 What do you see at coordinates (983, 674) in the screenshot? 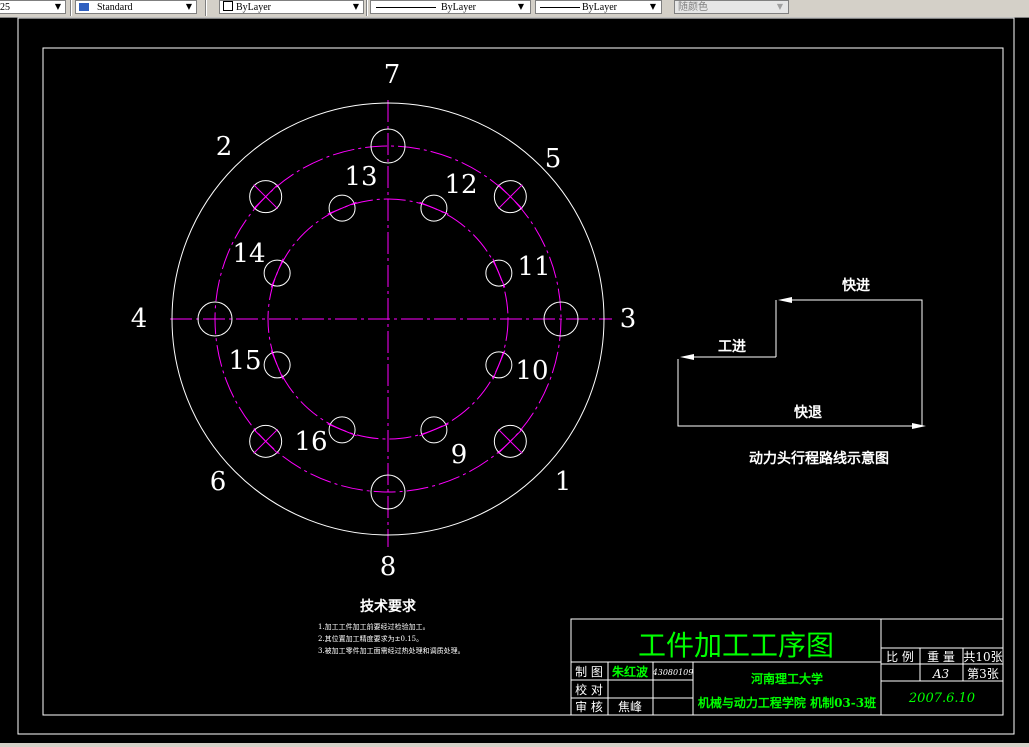
I see `sheet-number: 第3张` at bounding box center [983, 674].